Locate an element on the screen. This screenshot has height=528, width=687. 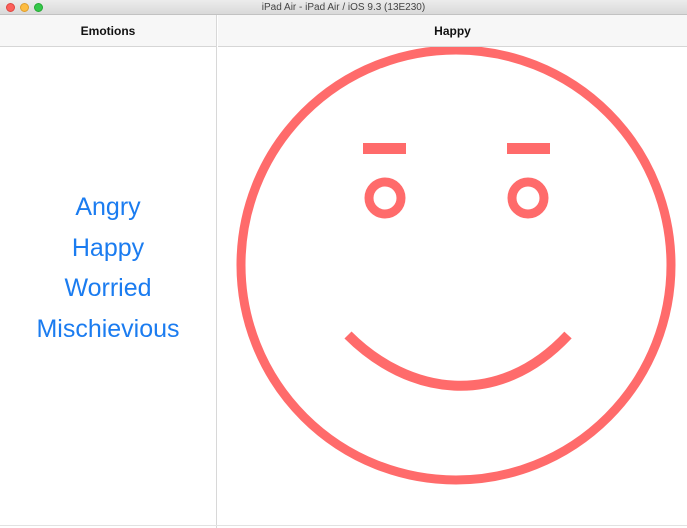
detail-nav-title: Happy is located at coordinates (452, 31).